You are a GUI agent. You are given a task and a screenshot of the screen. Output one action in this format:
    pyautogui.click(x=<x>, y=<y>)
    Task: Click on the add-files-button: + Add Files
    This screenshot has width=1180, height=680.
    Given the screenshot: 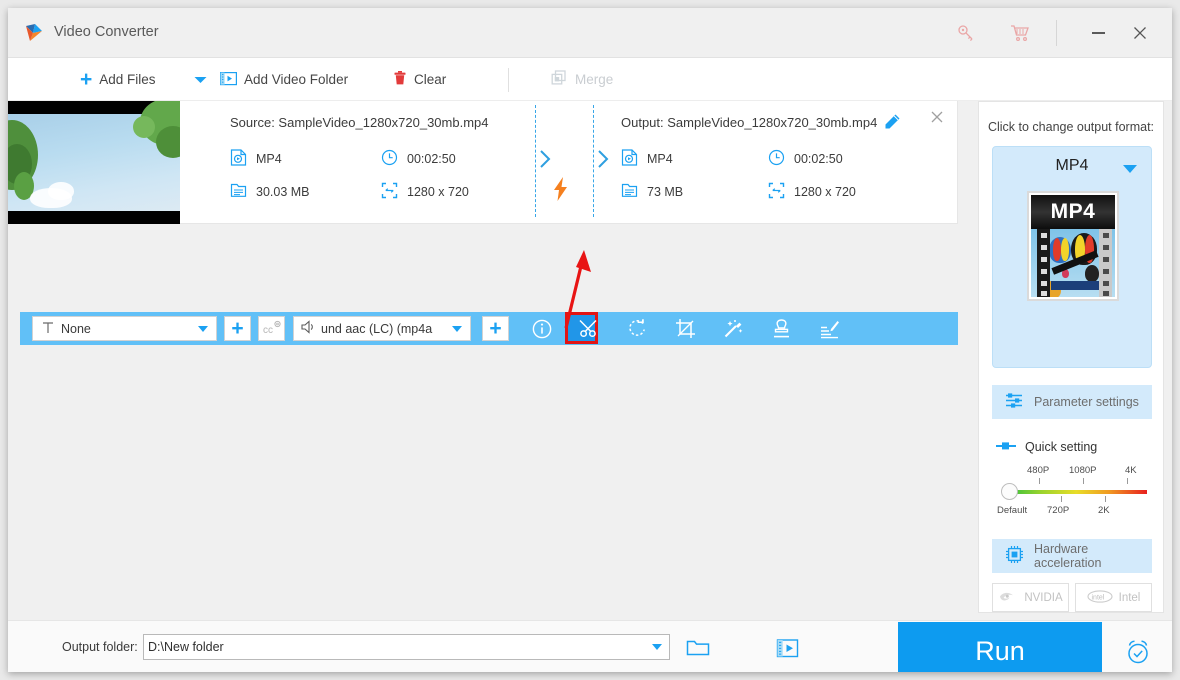 What is the action you would take?
    pyautogui.click(x=118, y=79)
    